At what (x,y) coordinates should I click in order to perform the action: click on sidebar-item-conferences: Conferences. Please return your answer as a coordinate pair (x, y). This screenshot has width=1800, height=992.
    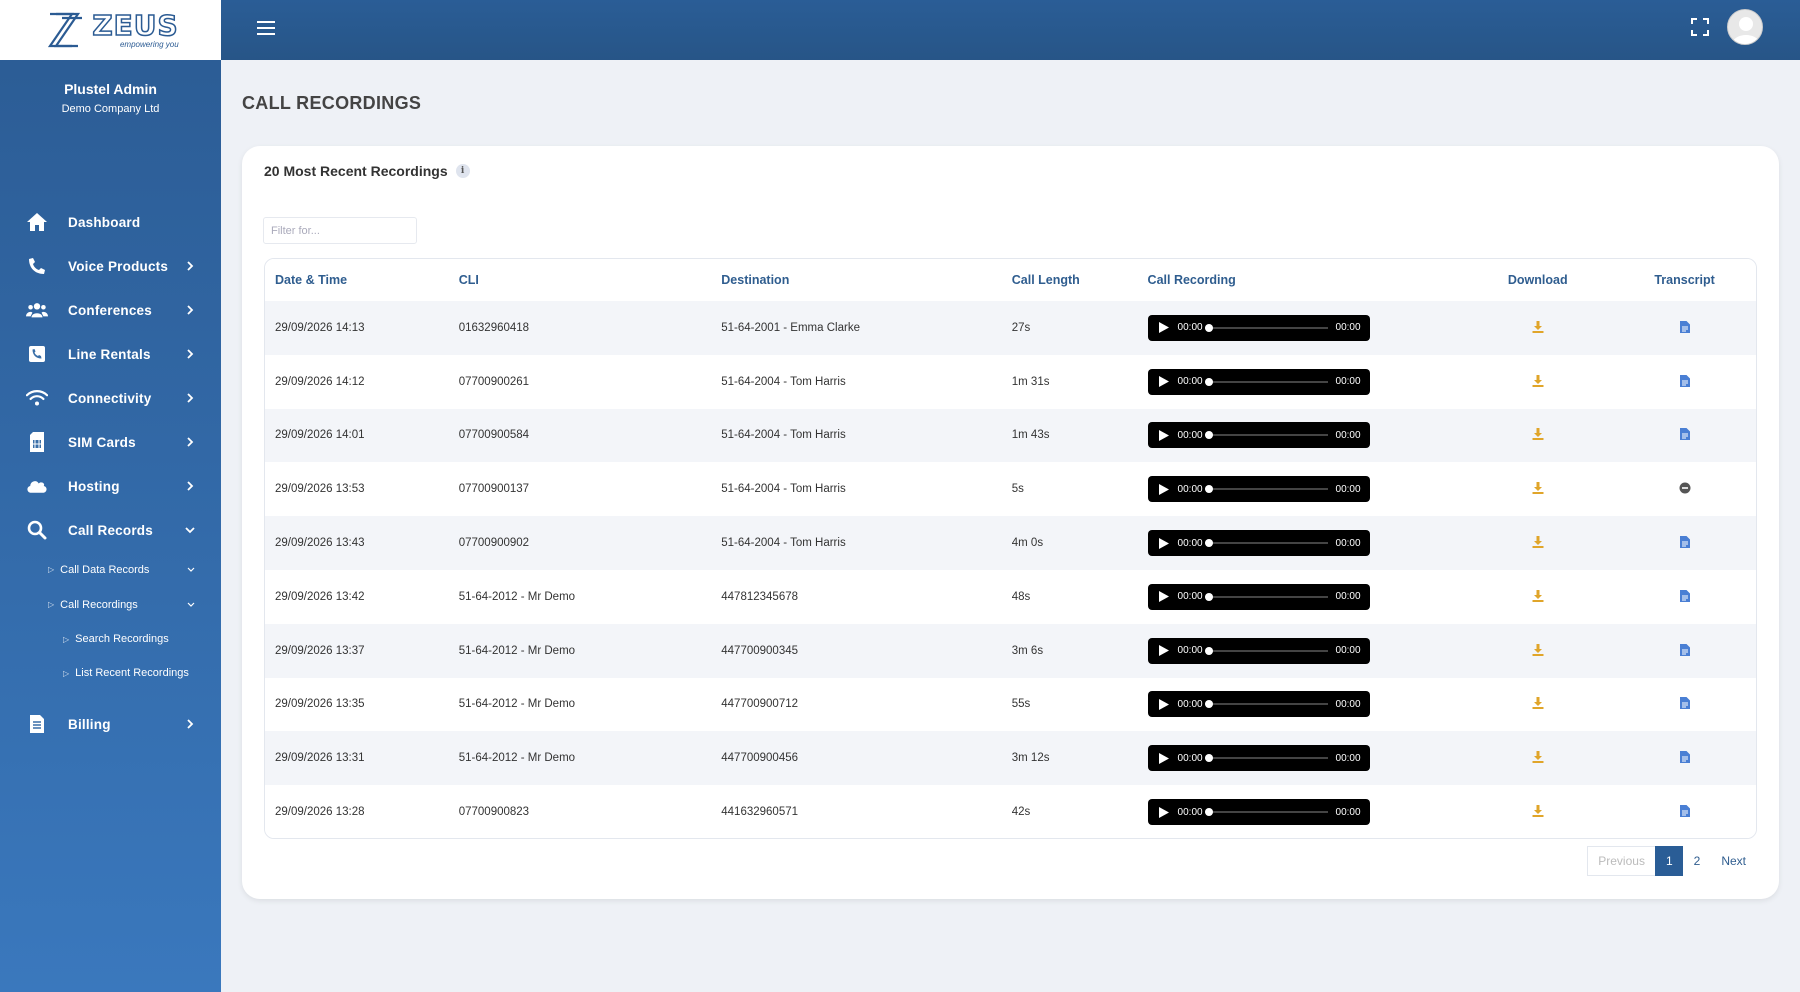
    Looking at the image, I should click on (110, 310).